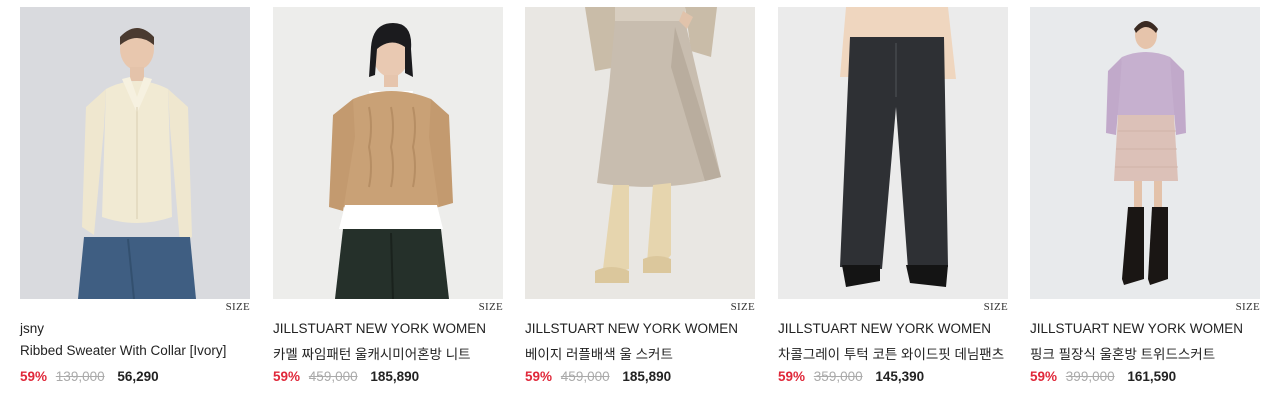 The width and height of the screenshot is (1282, 418). I want to click on product-name: 차콜그레이 투턱 코튼 와이드핏 데님팬츠, so click(891, 353).